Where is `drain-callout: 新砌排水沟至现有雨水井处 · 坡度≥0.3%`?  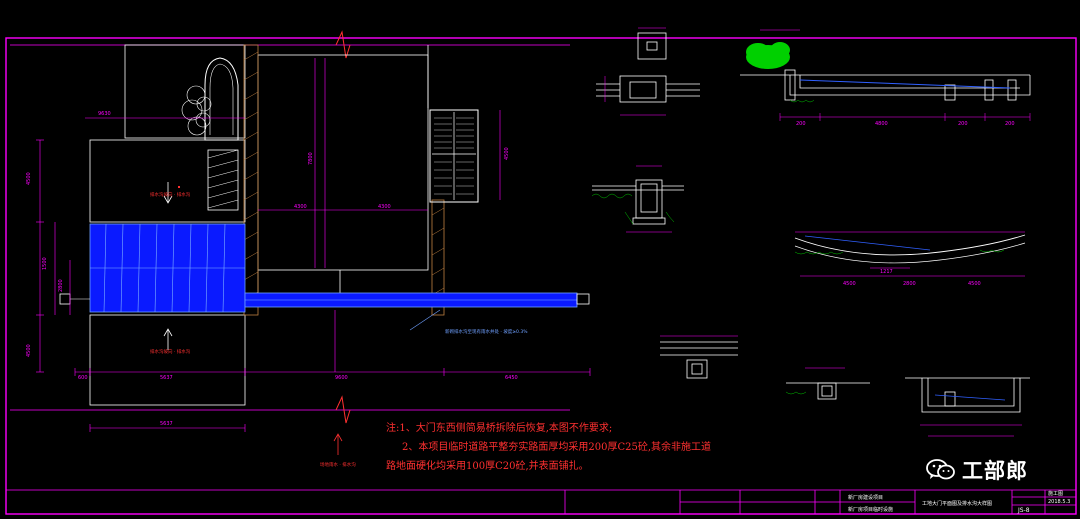
drain-callout: 新砌排水沟至现有雨水井处 · 坡度≥0.3% is located at coordinates (486, 331).